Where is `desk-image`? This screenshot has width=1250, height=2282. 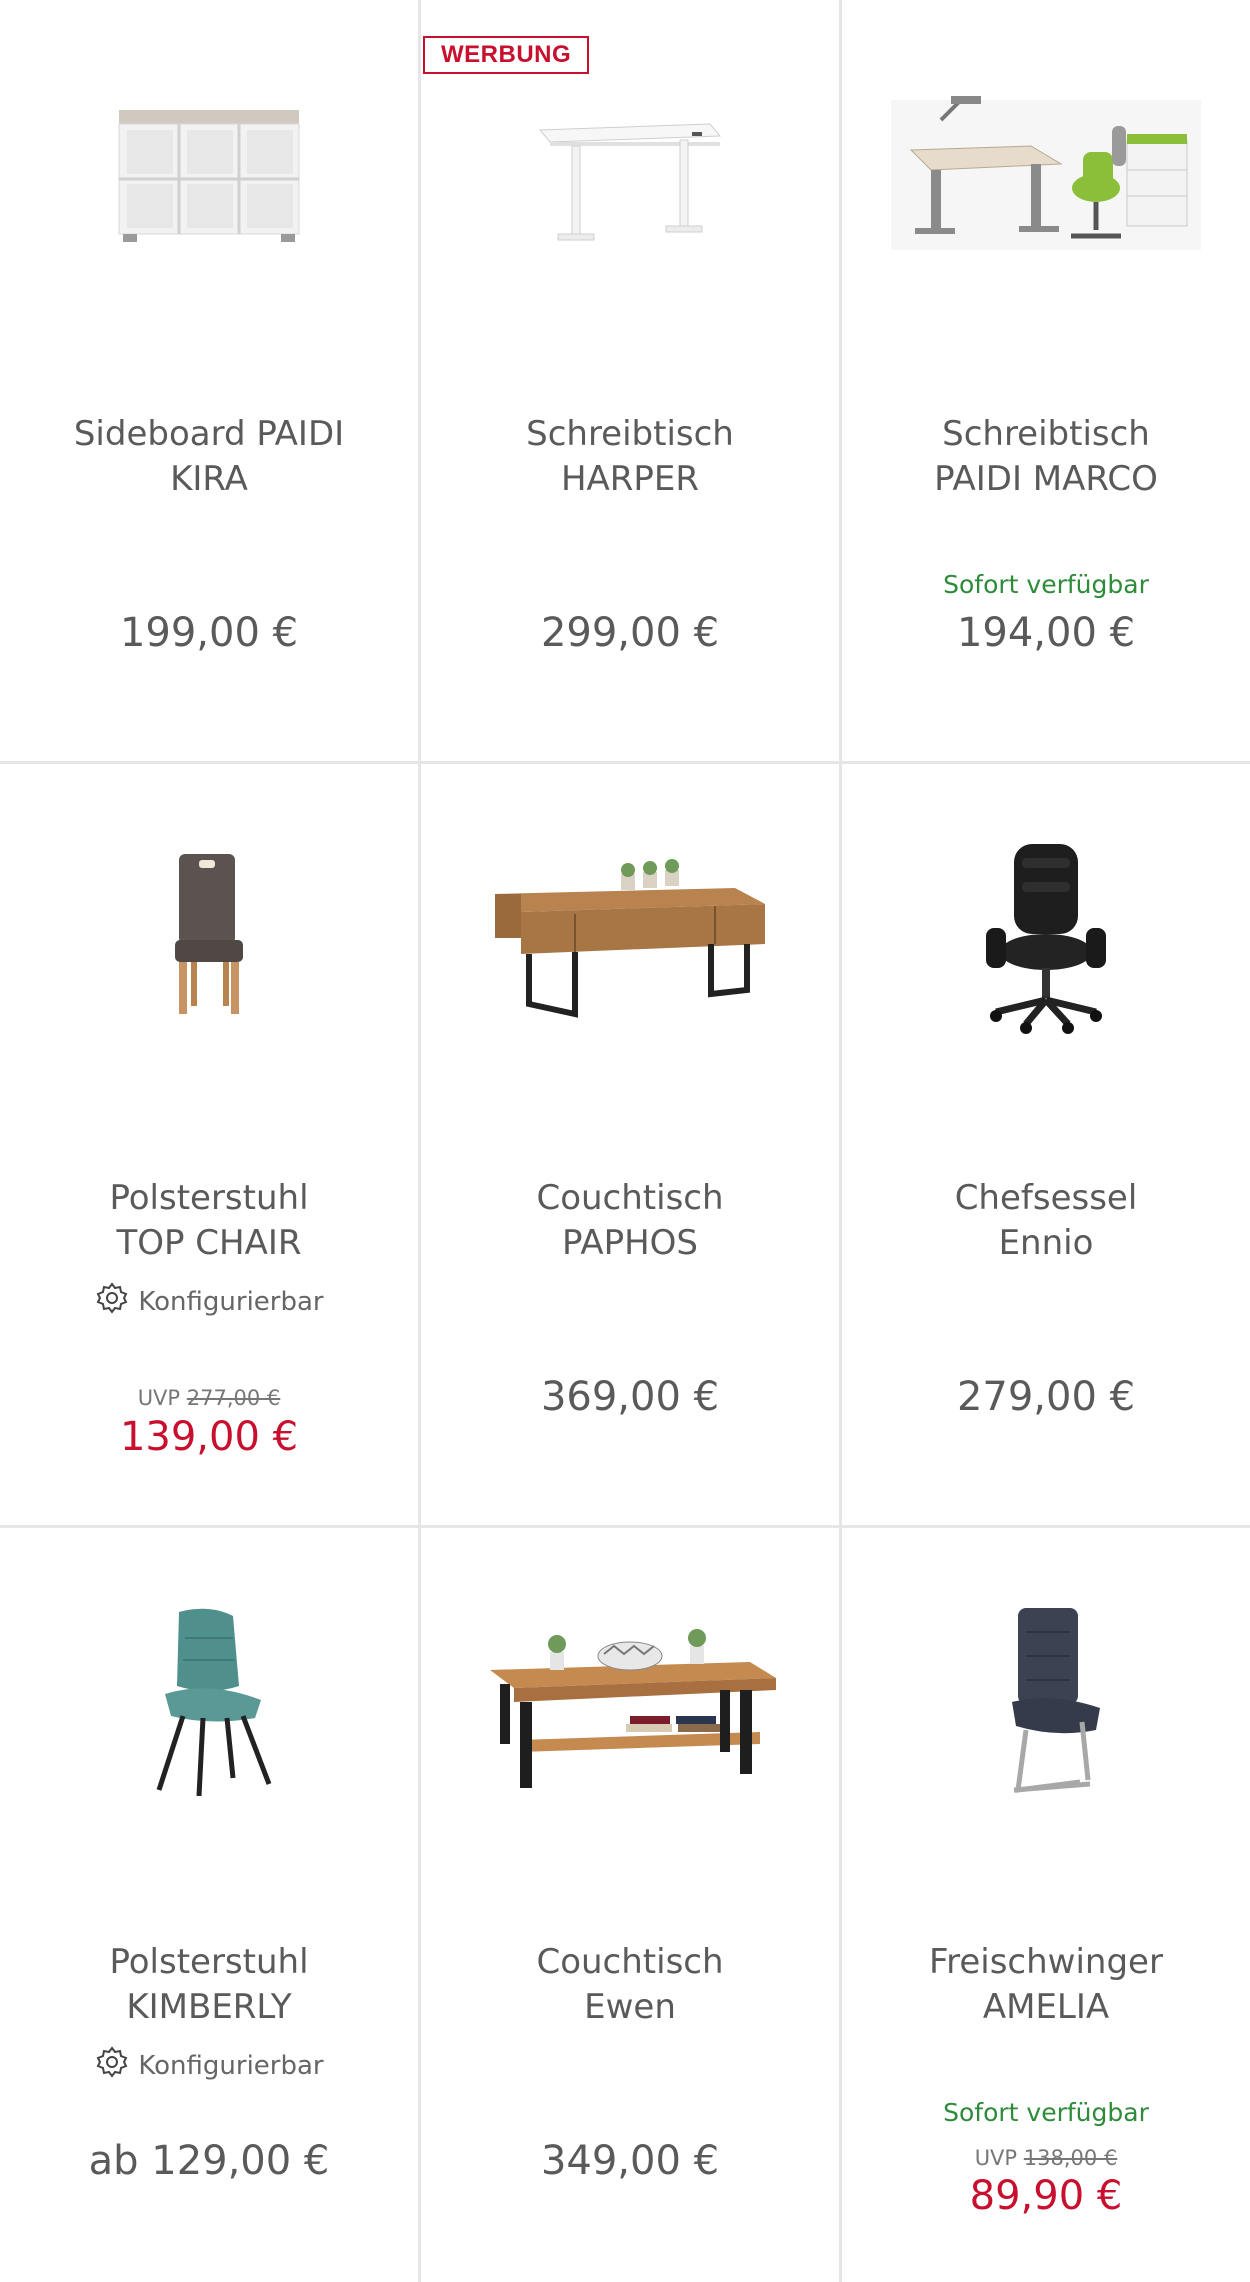 desk-image is located at coordinates (630, 170).